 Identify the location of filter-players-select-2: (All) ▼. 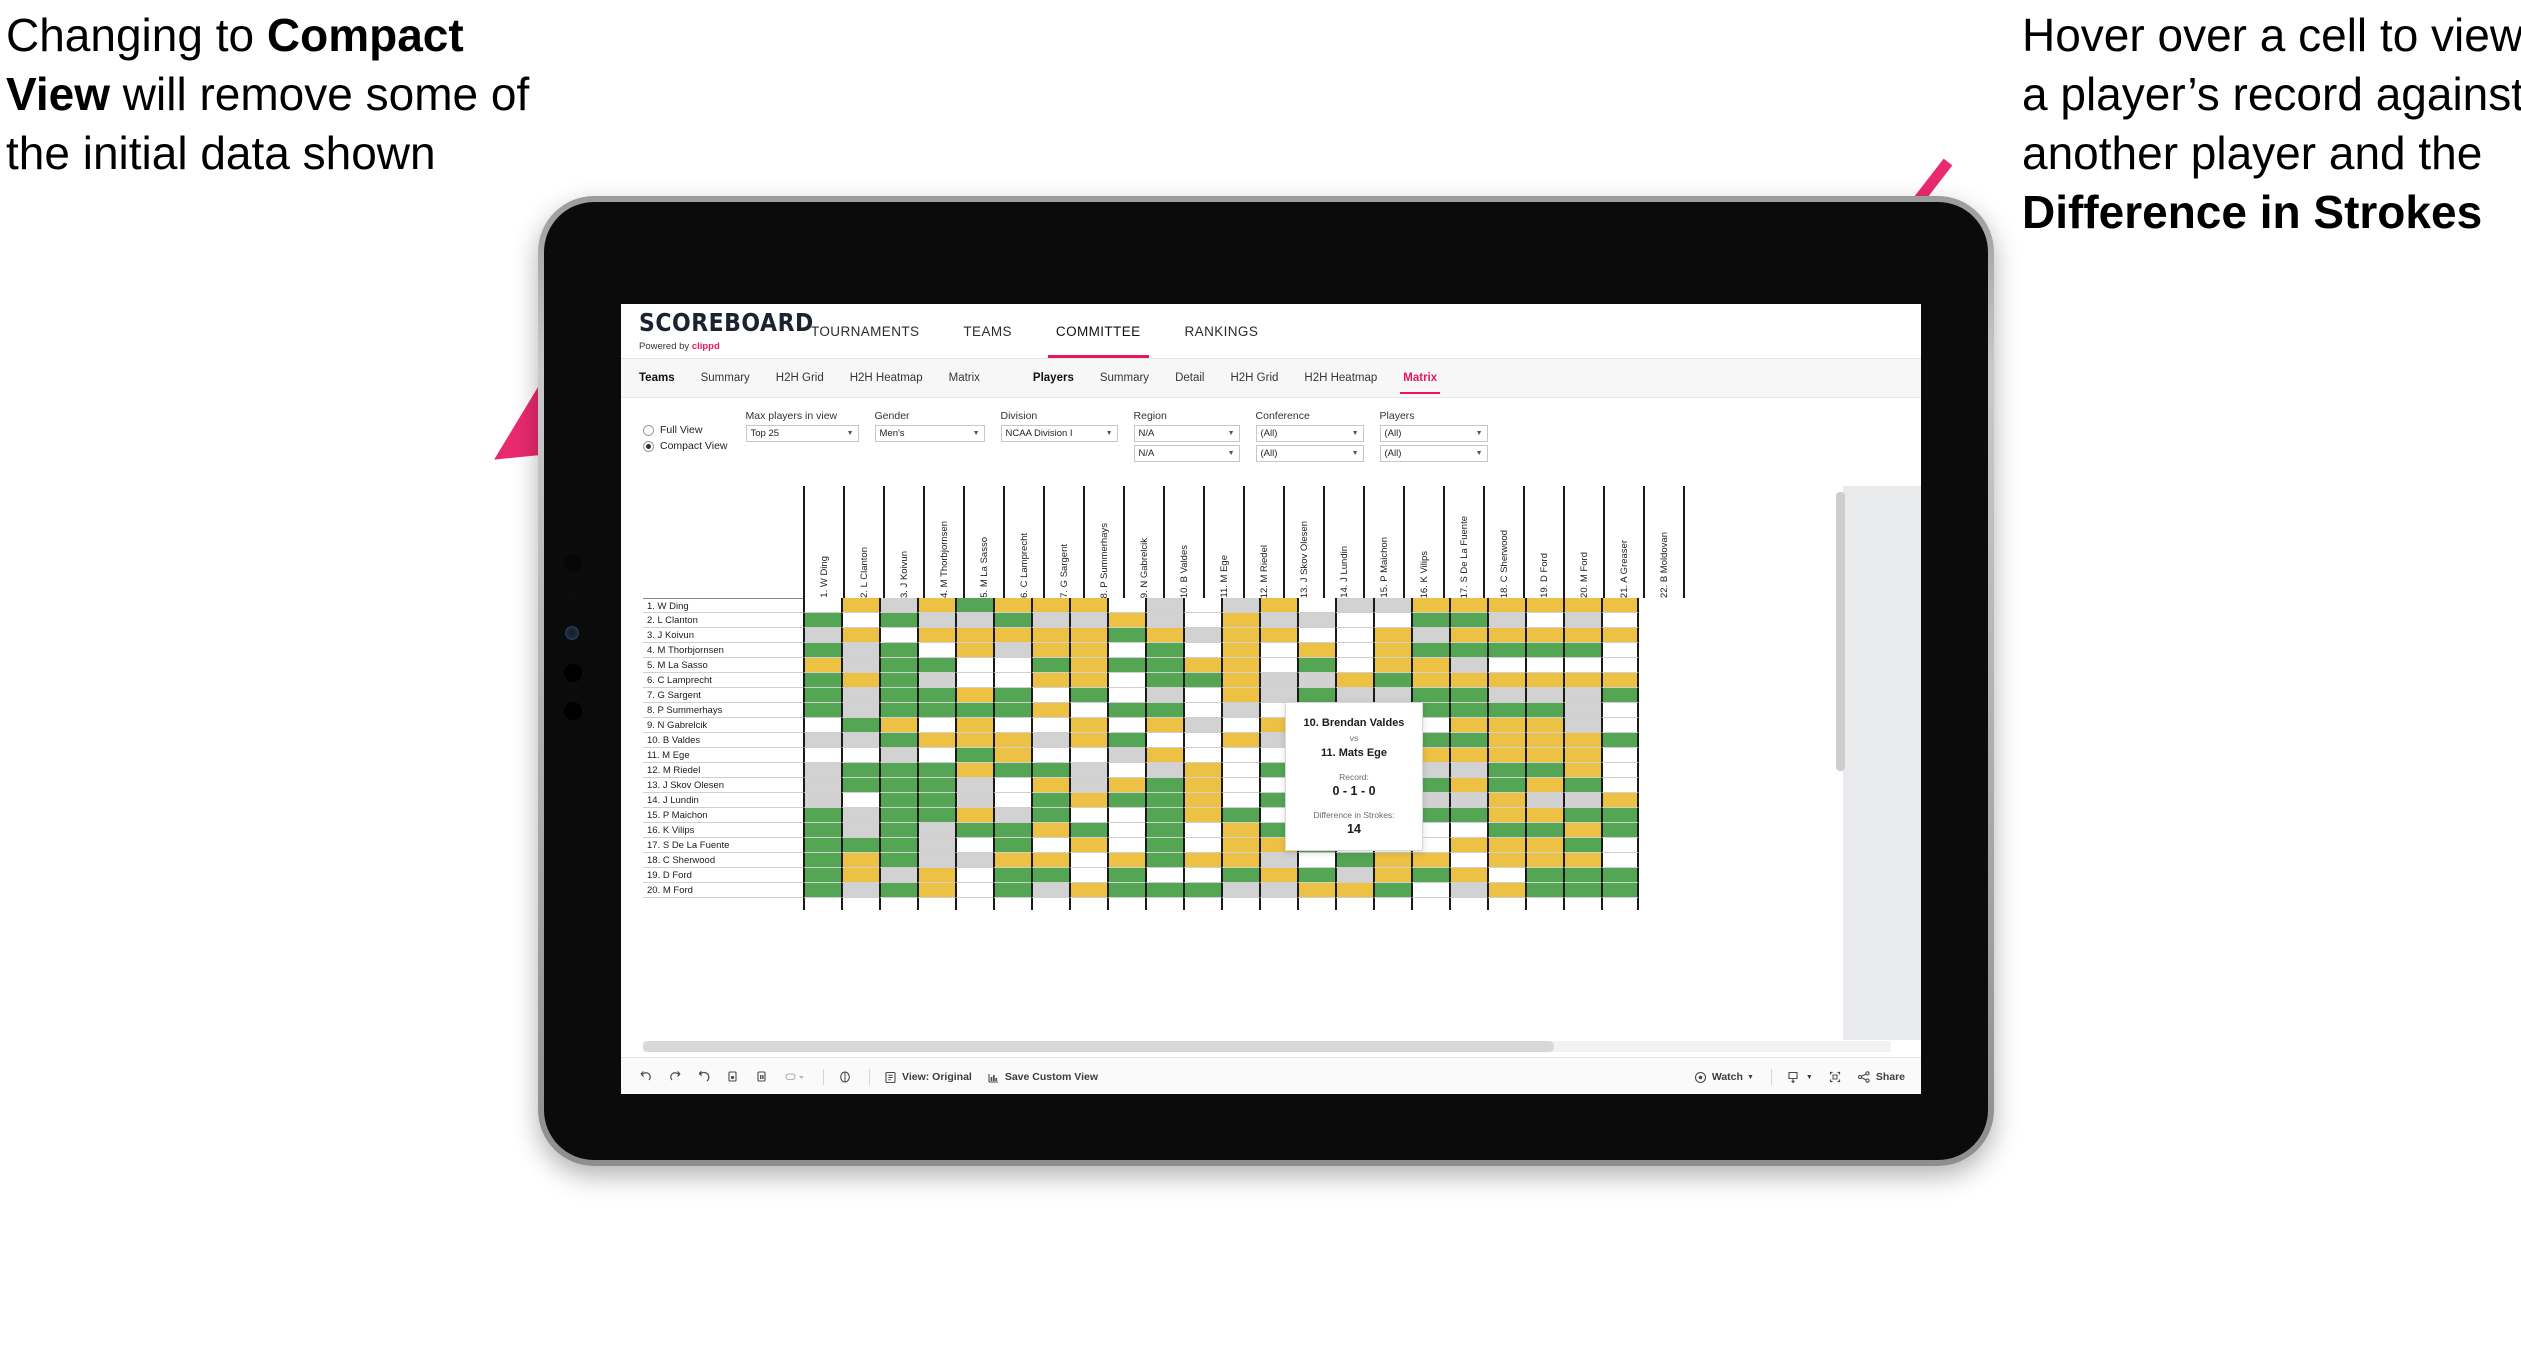
(1433, 453).